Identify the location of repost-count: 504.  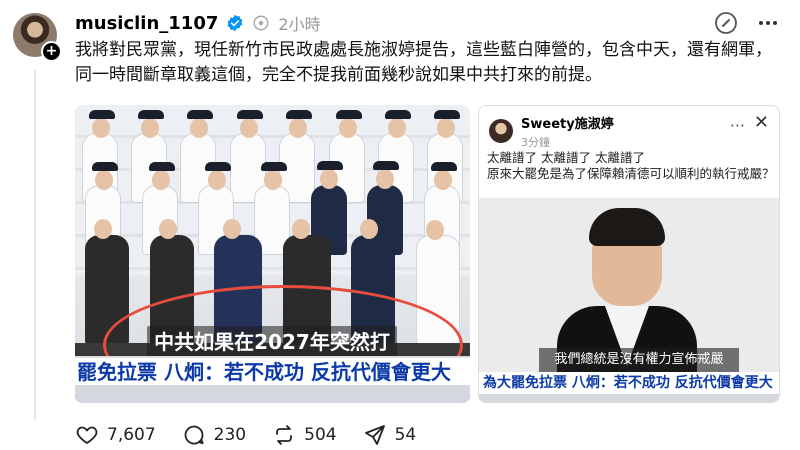
(320, 435).